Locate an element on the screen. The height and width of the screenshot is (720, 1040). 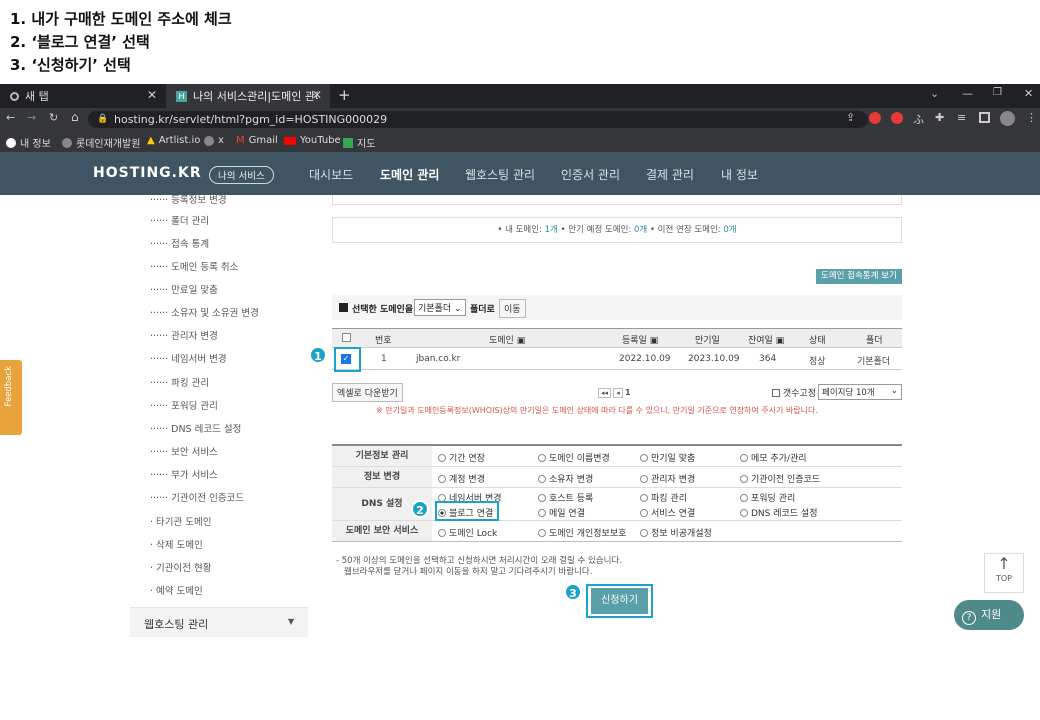
option-expire-match: 만기일 맞춤 is located at coordinates (667, 457).